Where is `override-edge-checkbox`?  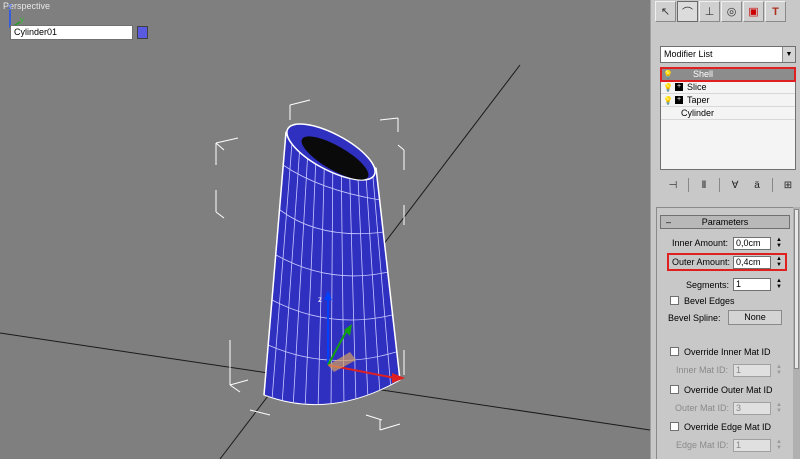 override-edge-checkbox is located at coordinates (674, 426).